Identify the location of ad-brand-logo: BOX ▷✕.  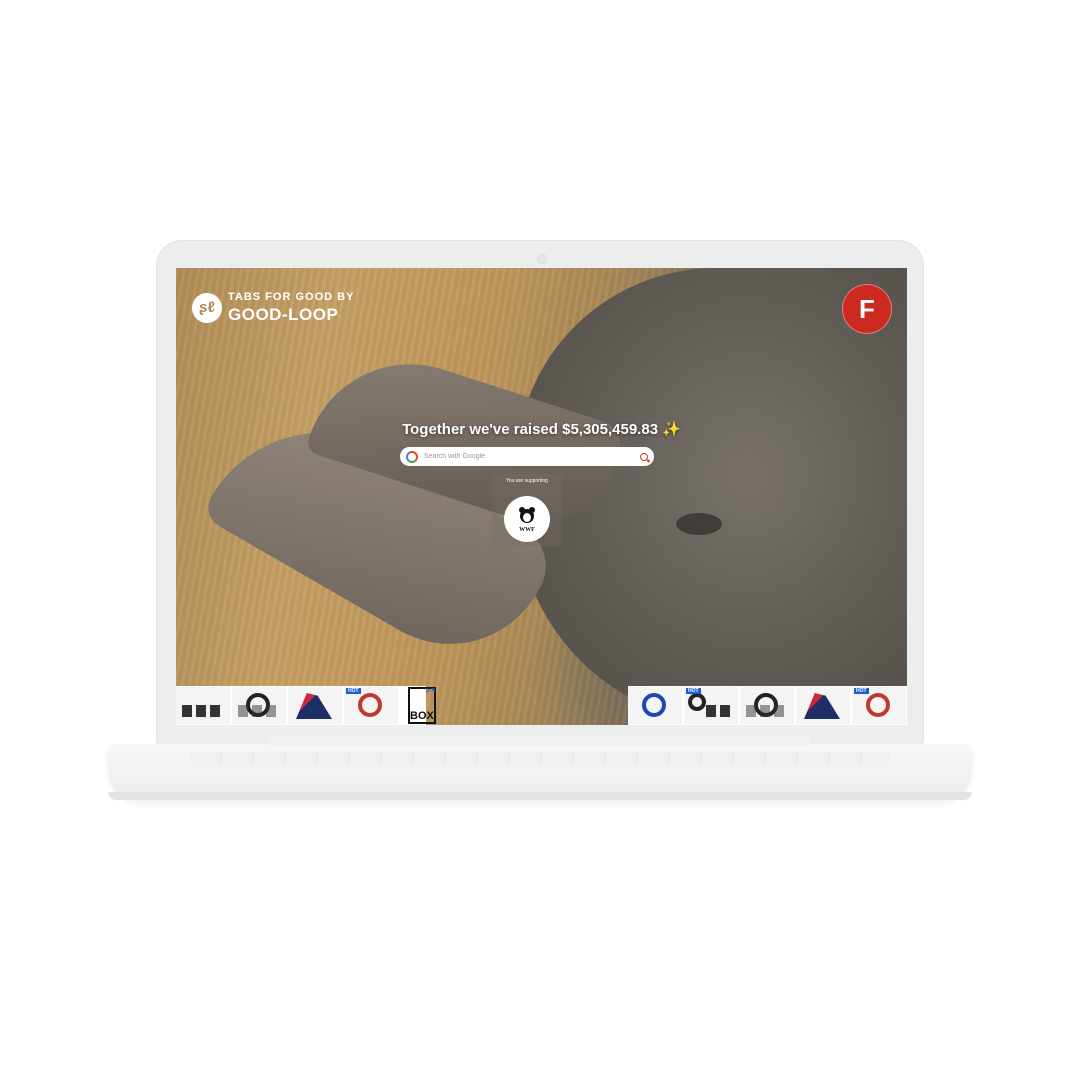
(422, 705).